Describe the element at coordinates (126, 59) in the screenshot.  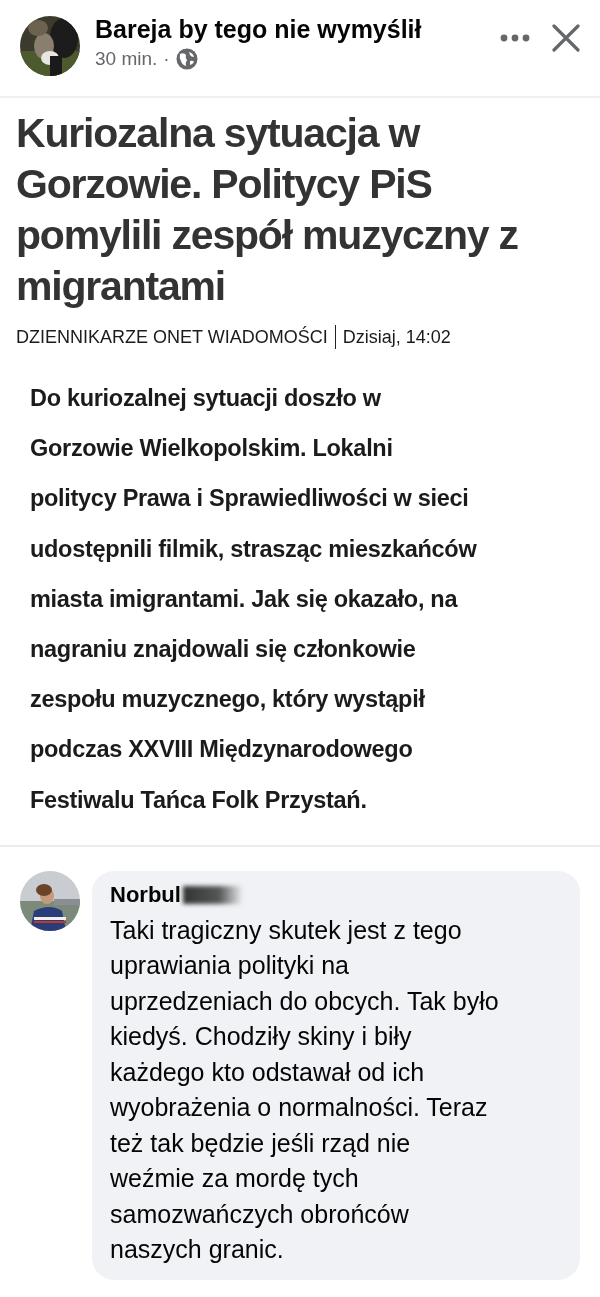
I see `post-time: 30 min.` at that location.